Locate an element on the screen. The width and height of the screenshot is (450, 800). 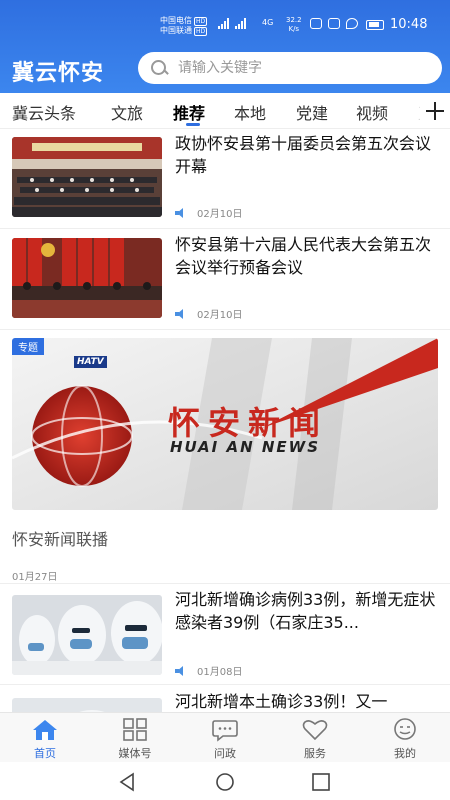
system-navigation-bar is located at coordinates (225, 781).